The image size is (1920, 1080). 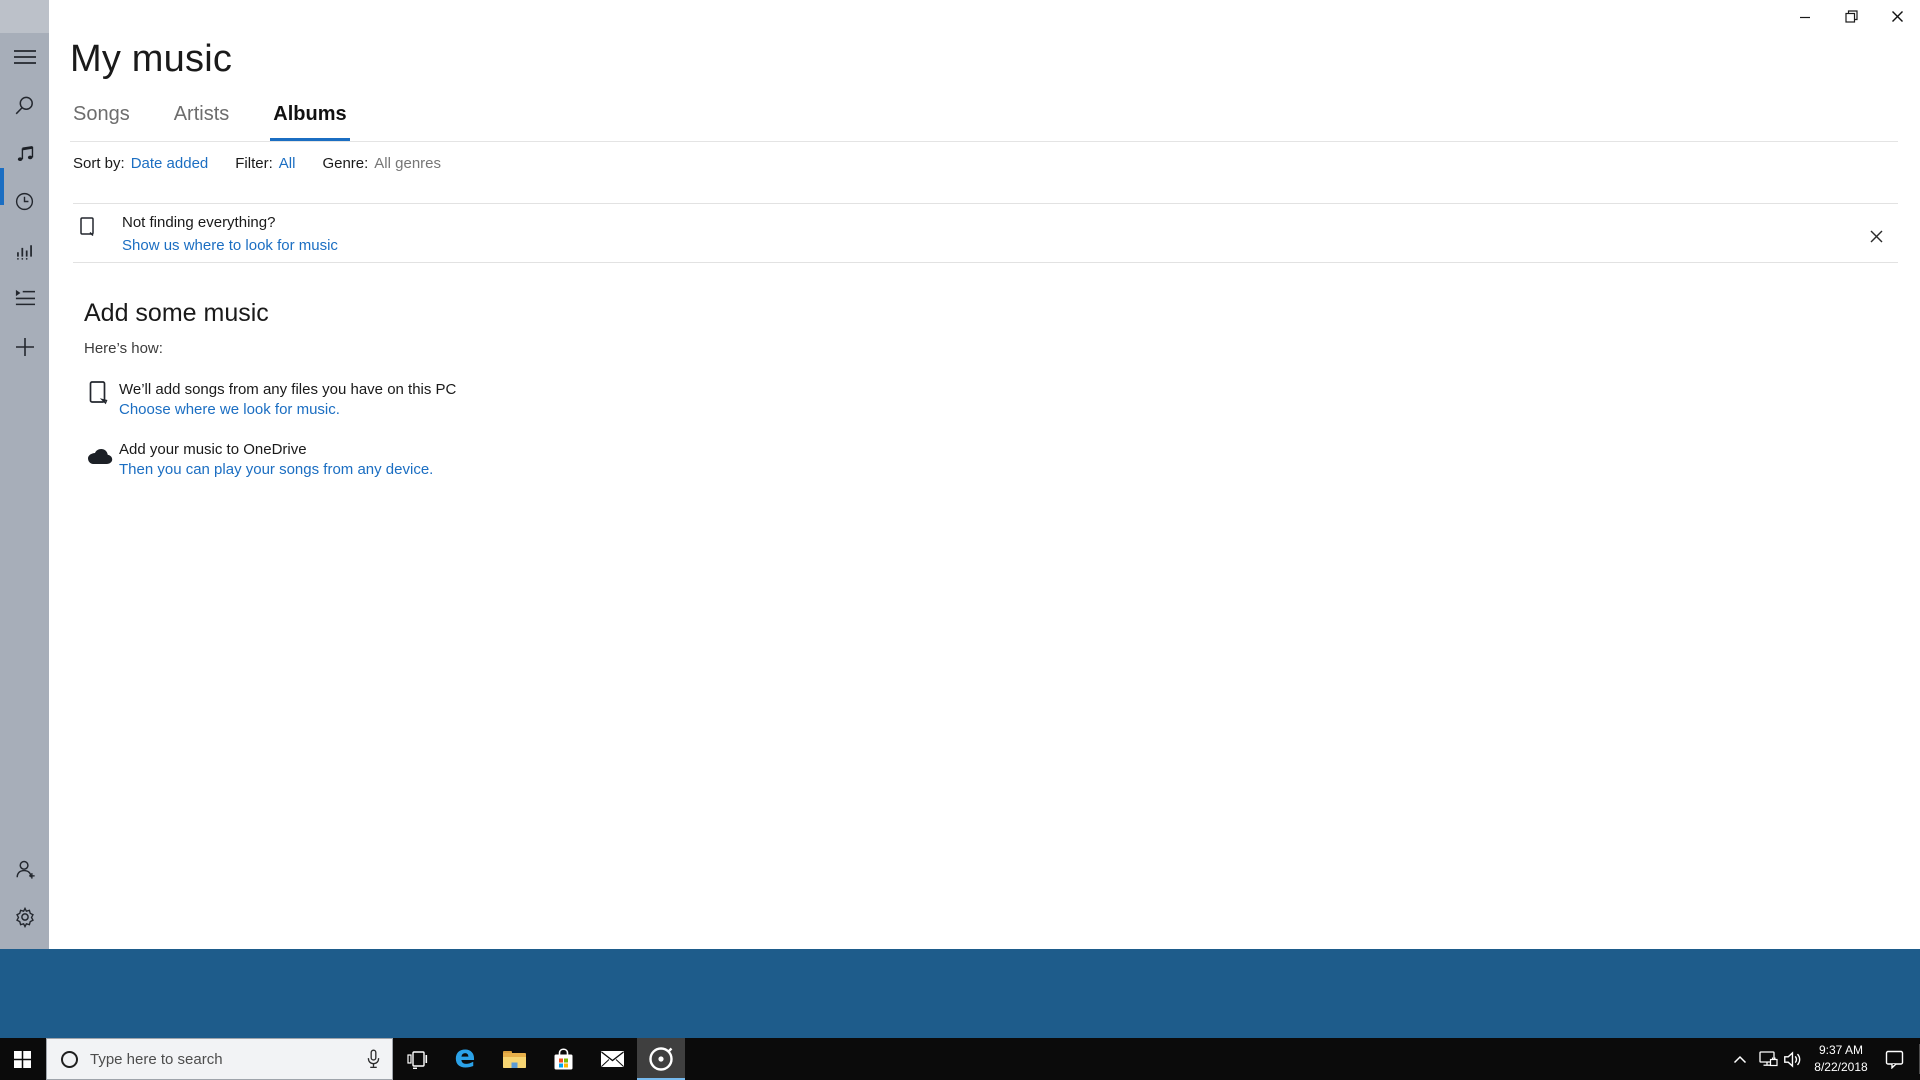 I want to click on sidebar-item-settings, so click(x=24, y=917).